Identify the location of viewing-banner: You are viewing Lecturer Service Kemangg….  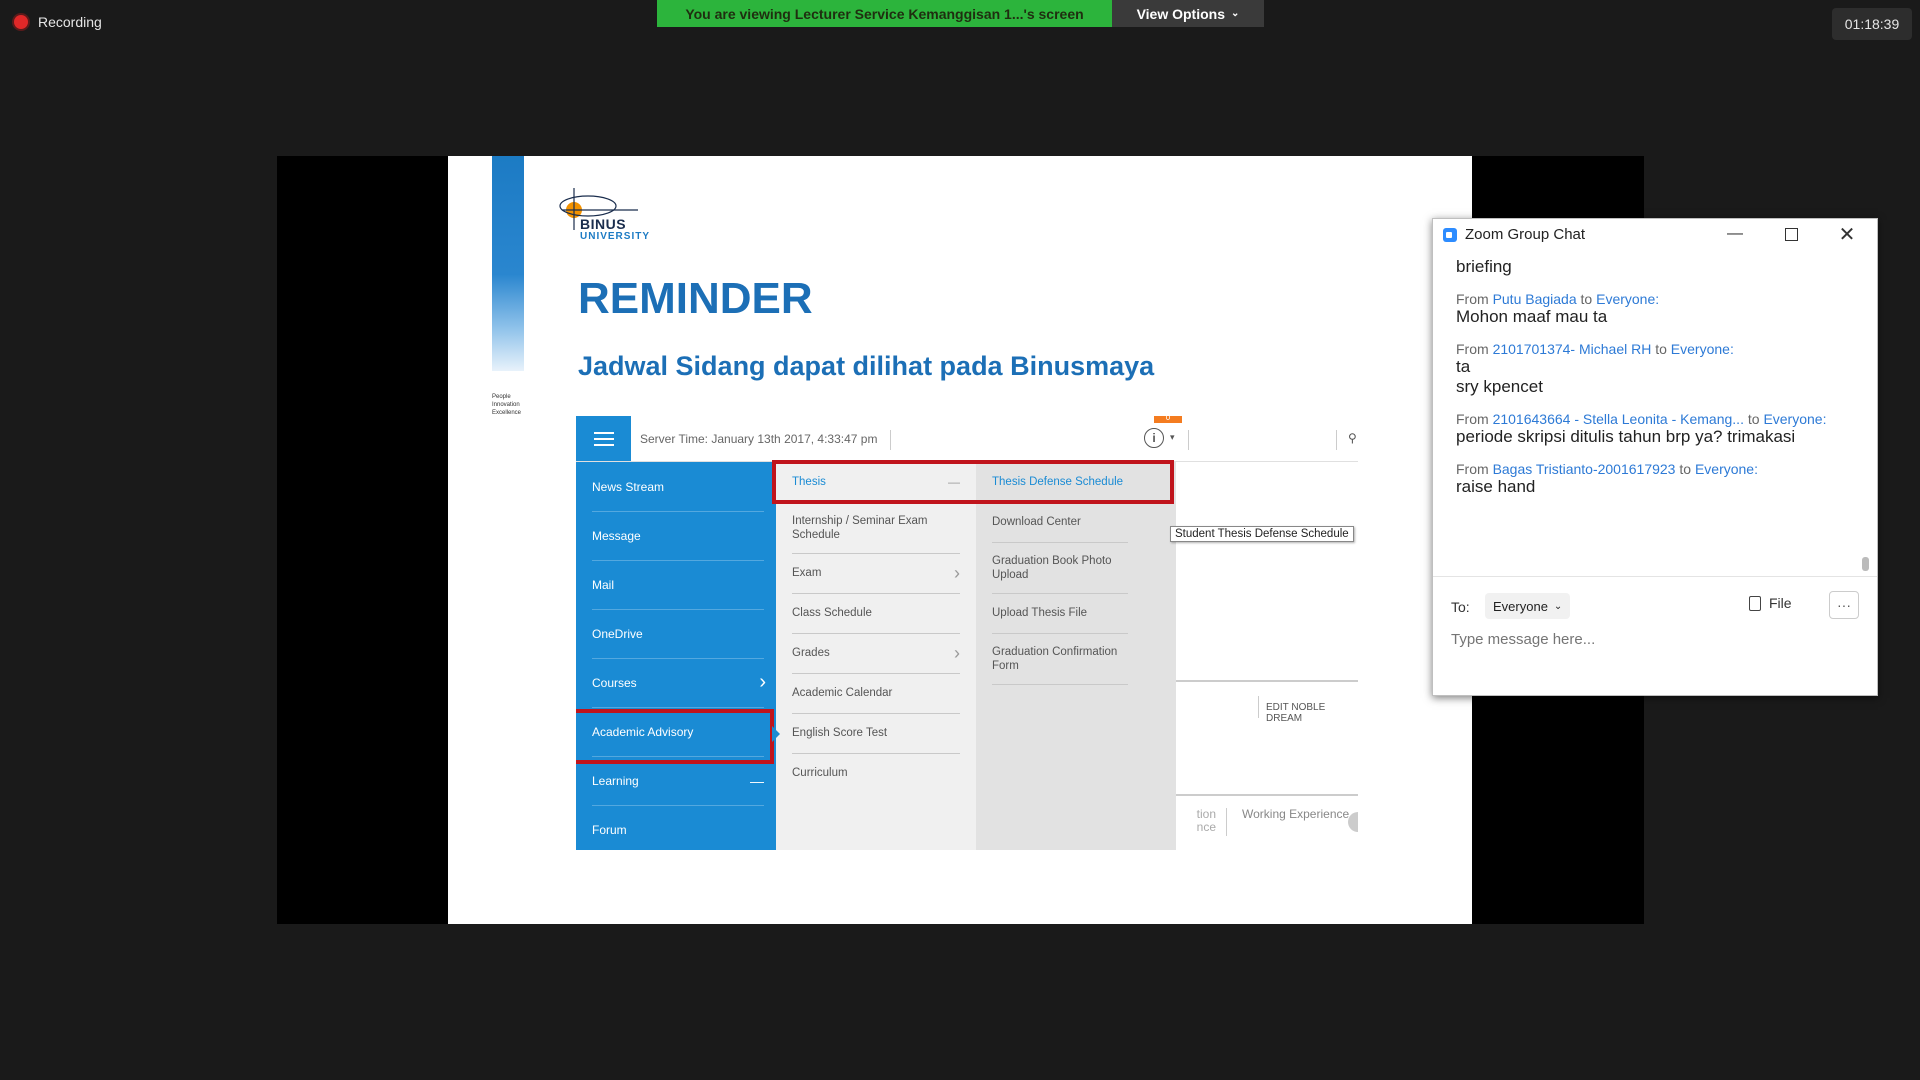
(884, 13).